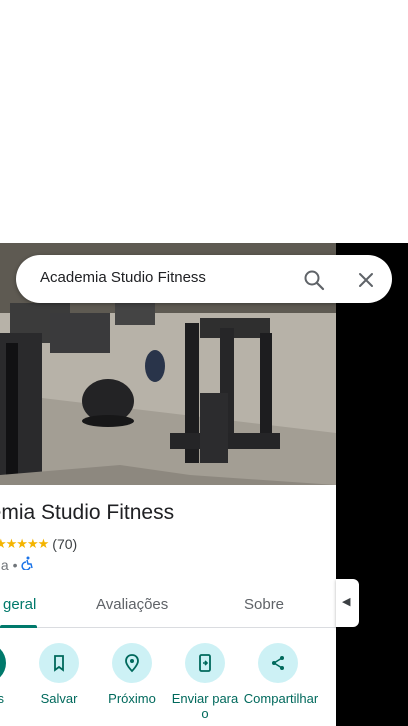  I want to click on chevron-left-icon: ◀, so click(346, 602).